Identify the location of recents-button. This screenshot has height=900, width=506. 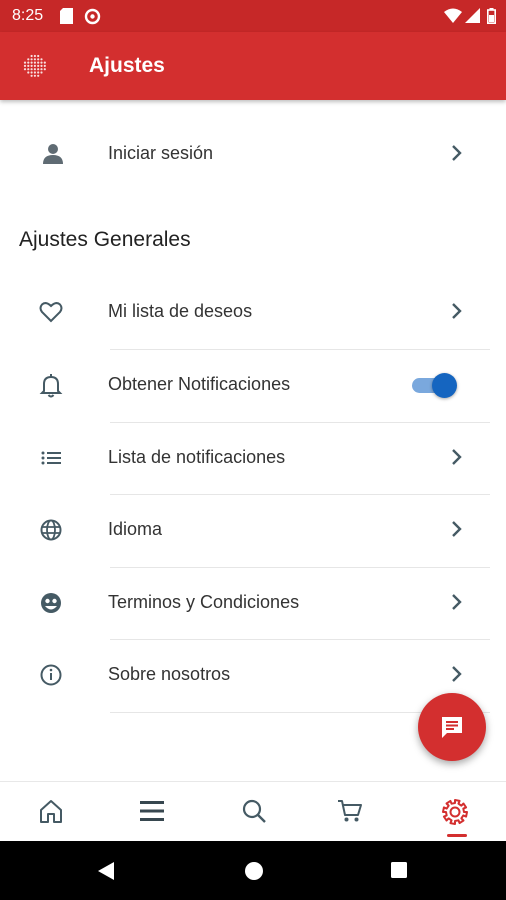
(399, 872).